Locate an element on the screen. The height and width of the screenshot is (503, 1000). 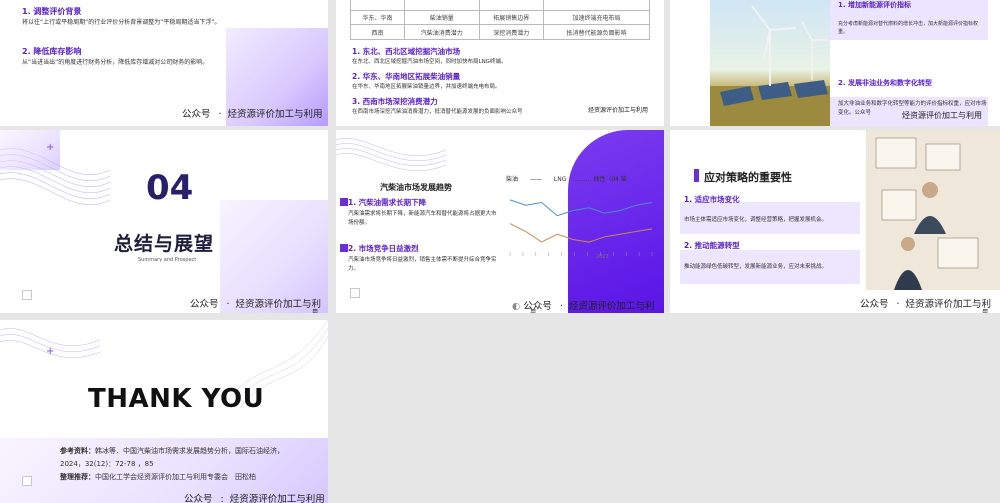
section-number: 04 is located at coordinates (170, 188).